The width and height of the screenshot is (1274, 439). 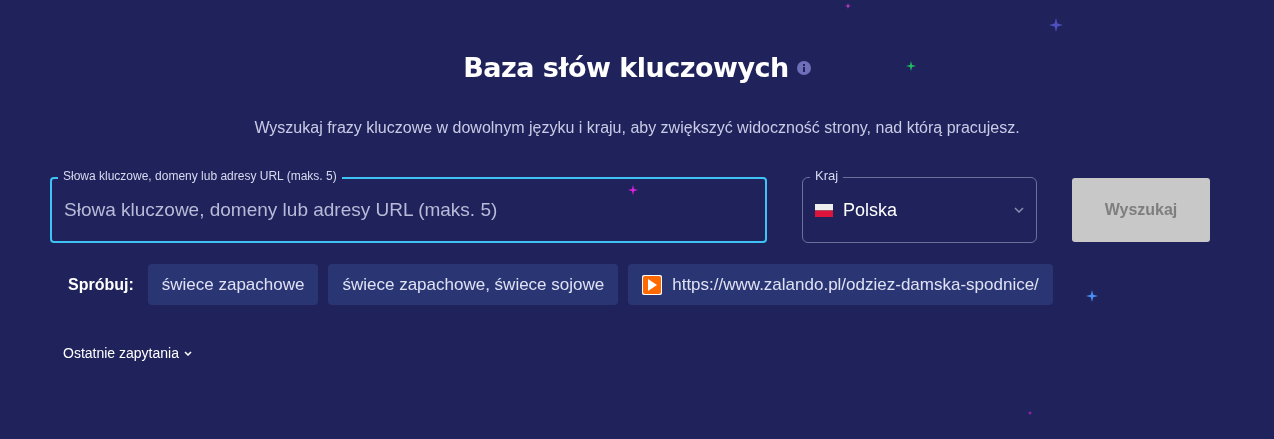 I want to click on suggestion-chip: świece zapachowe, so click(x=233, y=284).